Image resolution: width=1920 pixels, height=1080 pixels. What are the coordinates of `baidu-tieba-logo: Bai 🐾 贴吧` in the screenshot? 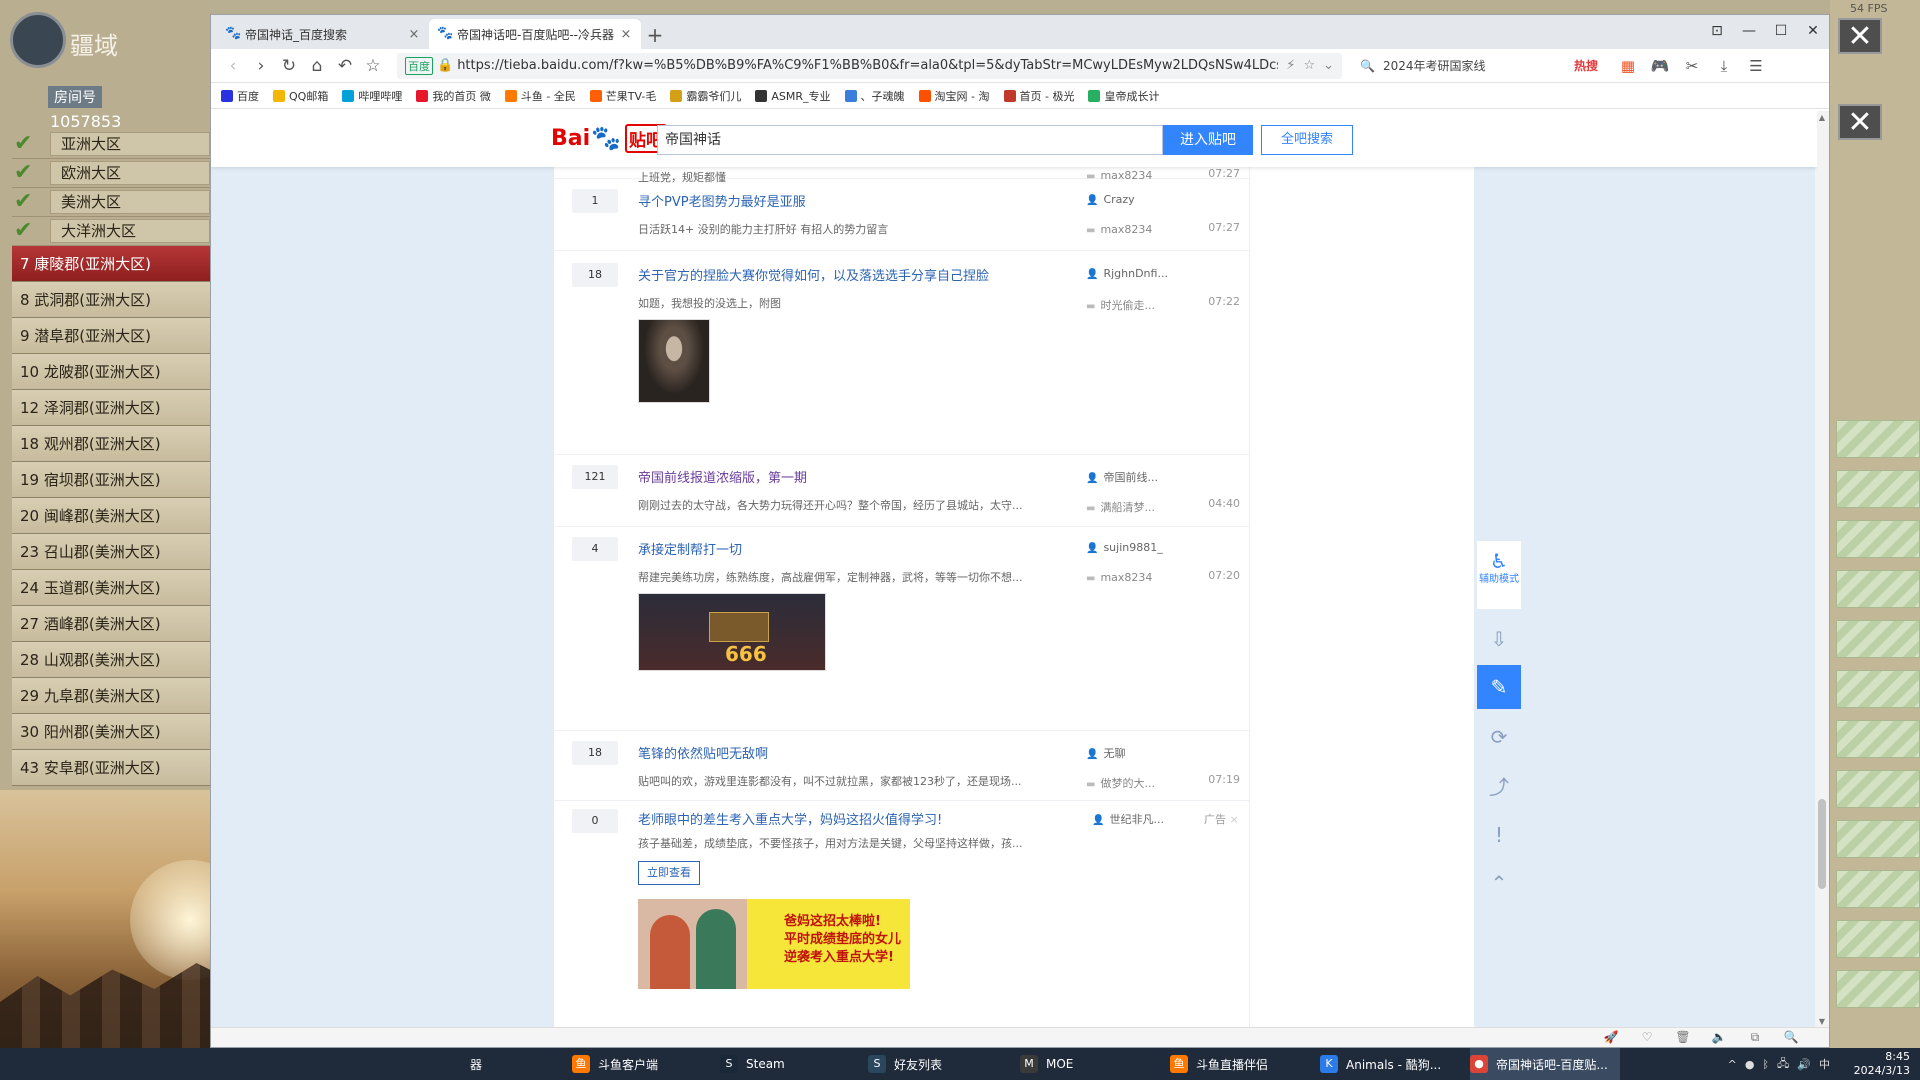 It's located at (609, 138).